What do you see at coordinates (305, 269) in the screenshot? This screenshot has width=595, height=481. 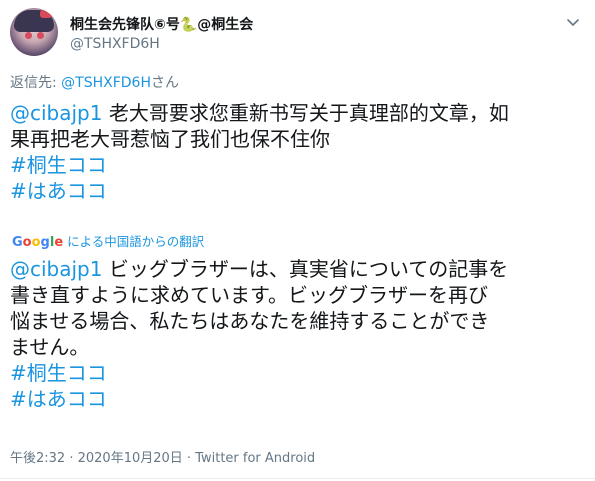 I see `translated-line-1-text: ビッグブラザーは、真実省についての記事を` at bounding box center [305, 269].